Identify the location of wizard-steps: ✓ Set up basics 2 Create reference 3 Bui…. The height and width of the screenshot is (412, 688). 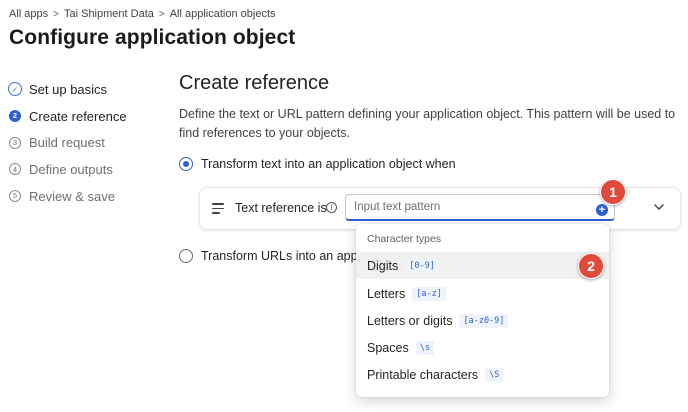
(67, 143).